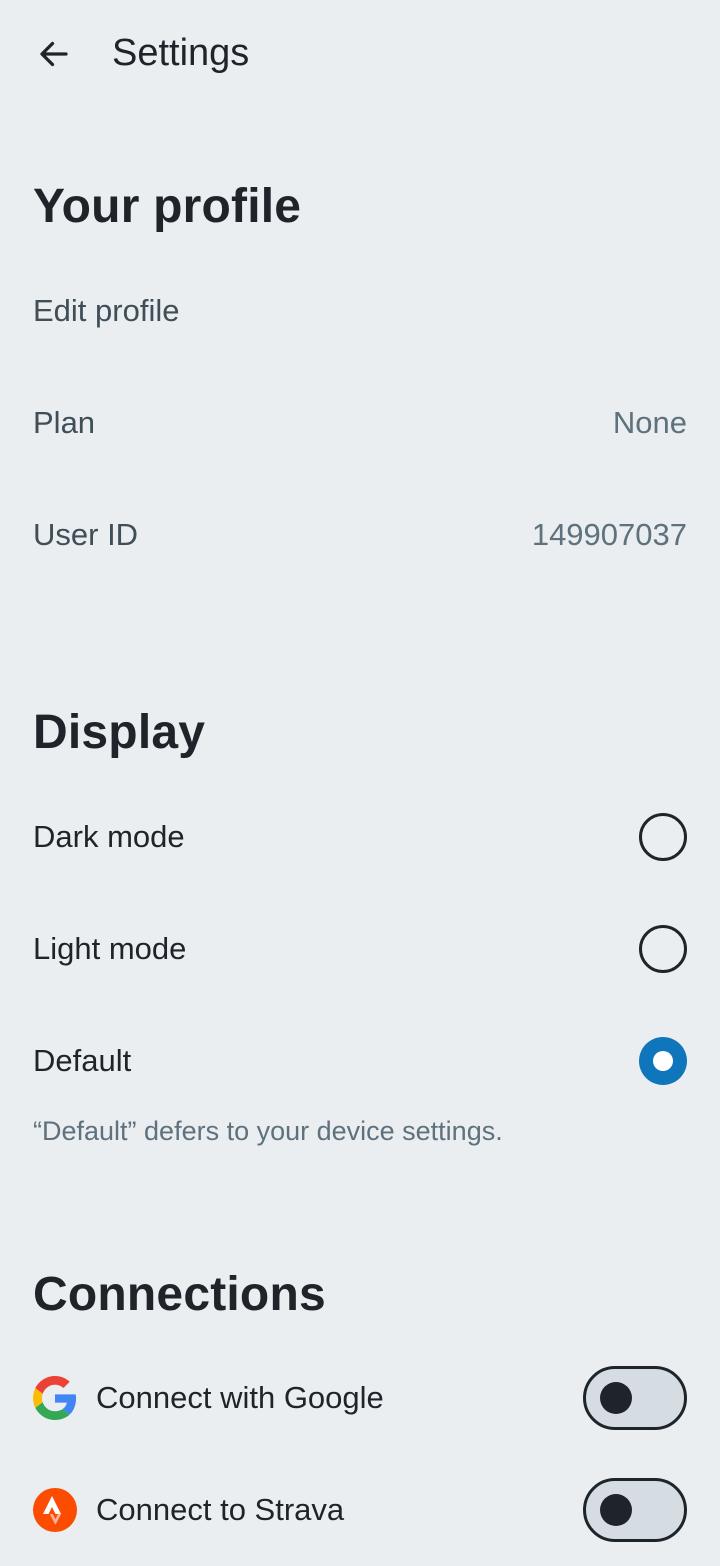 Image resolution: width=720 pixels, height=1566 pixels. I want to click on arrow-left-icon, so click(54, 54).